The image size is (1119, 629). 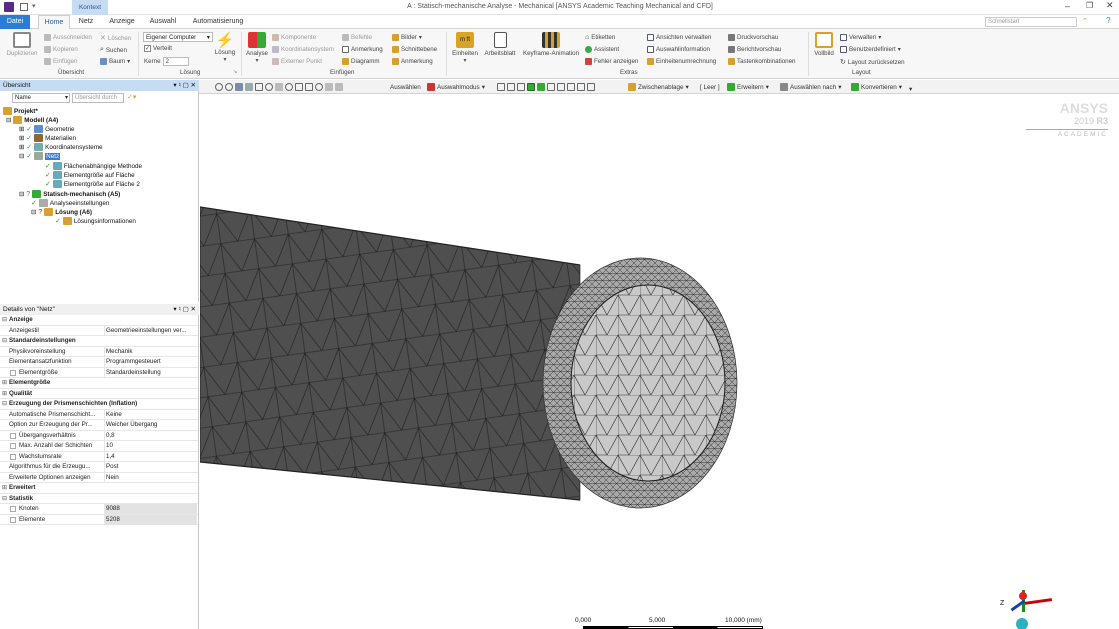 What do you see at coordinates (175, 61) in the screenshot?
I see `cores-input: 2` at bounding box center [175, 61].